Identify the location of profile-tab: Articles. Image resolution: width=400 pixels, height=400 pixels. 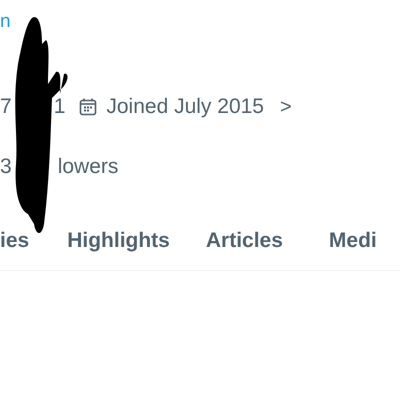
(244, 241).